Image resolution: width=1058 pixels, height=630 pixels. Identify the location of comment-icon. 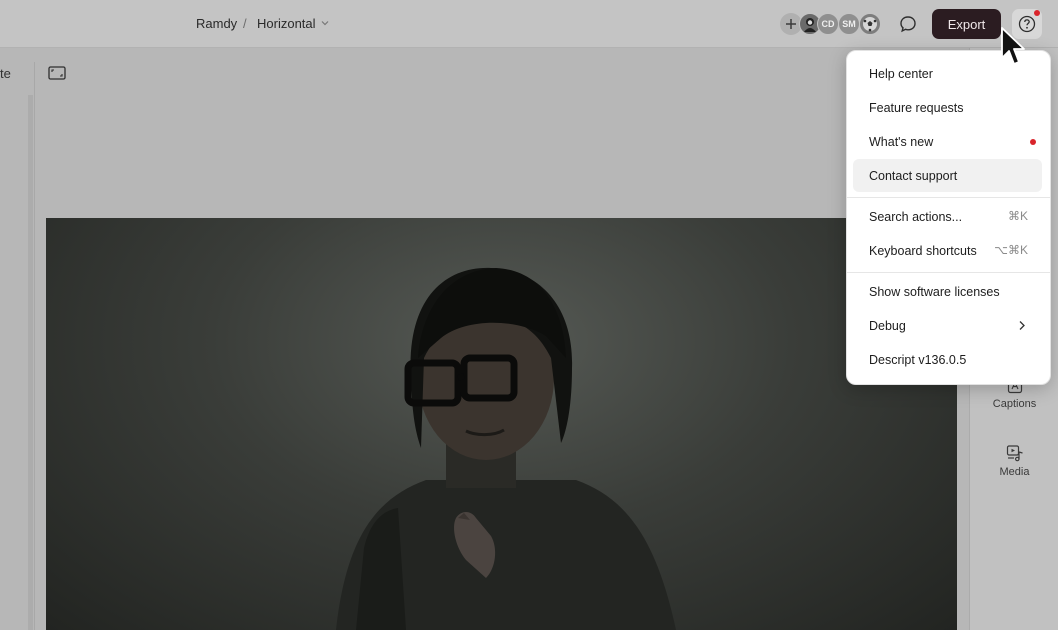
(908, 24).